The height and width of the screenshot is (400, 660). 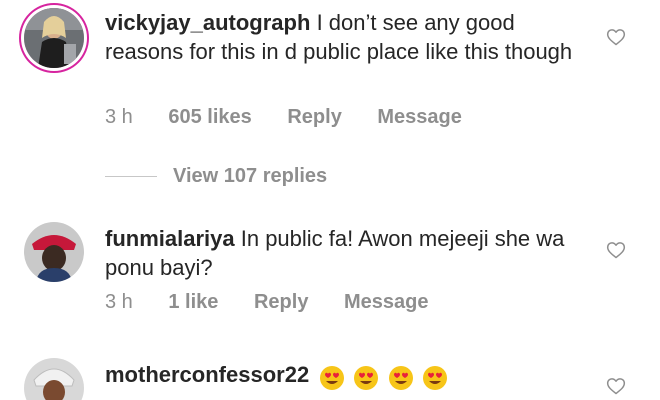 What do you see at coordinates (193, 302) in the screenshot?
I see `comment-likes: 1 like` at bounding box center [193, 302].